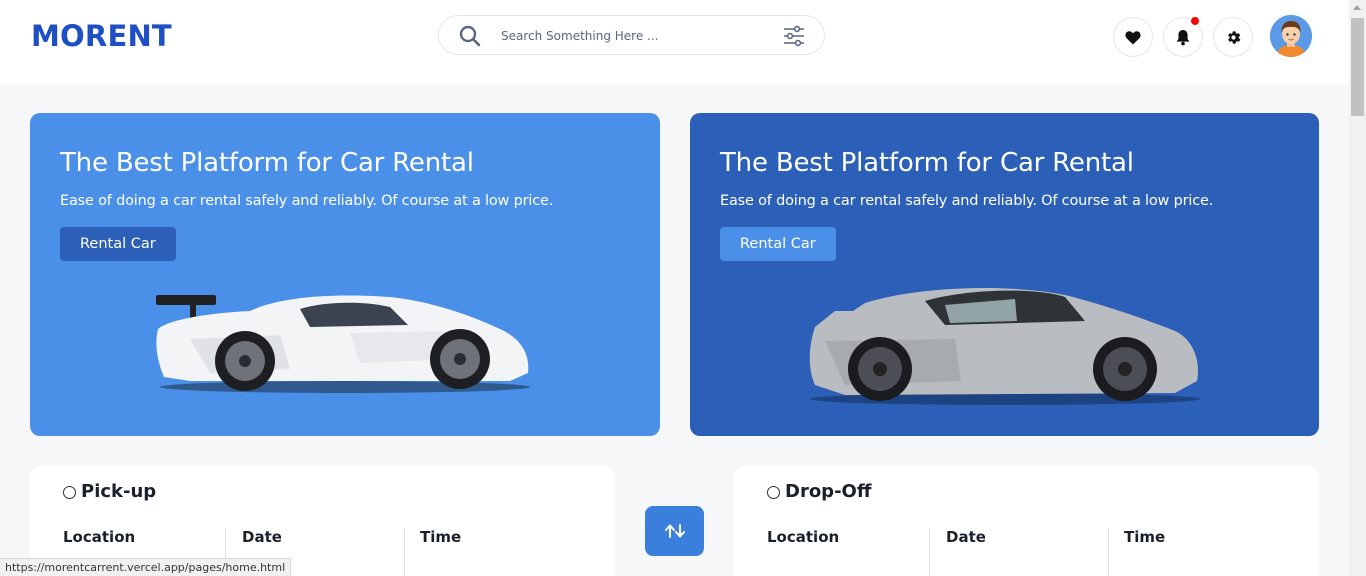 This screenshot has width=1366, height=576. I want to click on pickup-time: Time, so click(440, 552).